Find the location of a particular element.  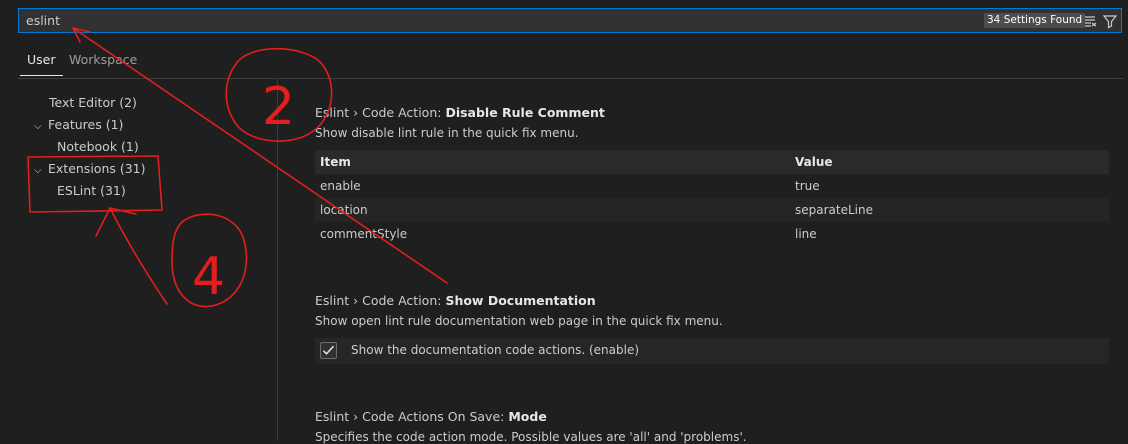

table-header-item: Item is located at coordinates (552, 162).